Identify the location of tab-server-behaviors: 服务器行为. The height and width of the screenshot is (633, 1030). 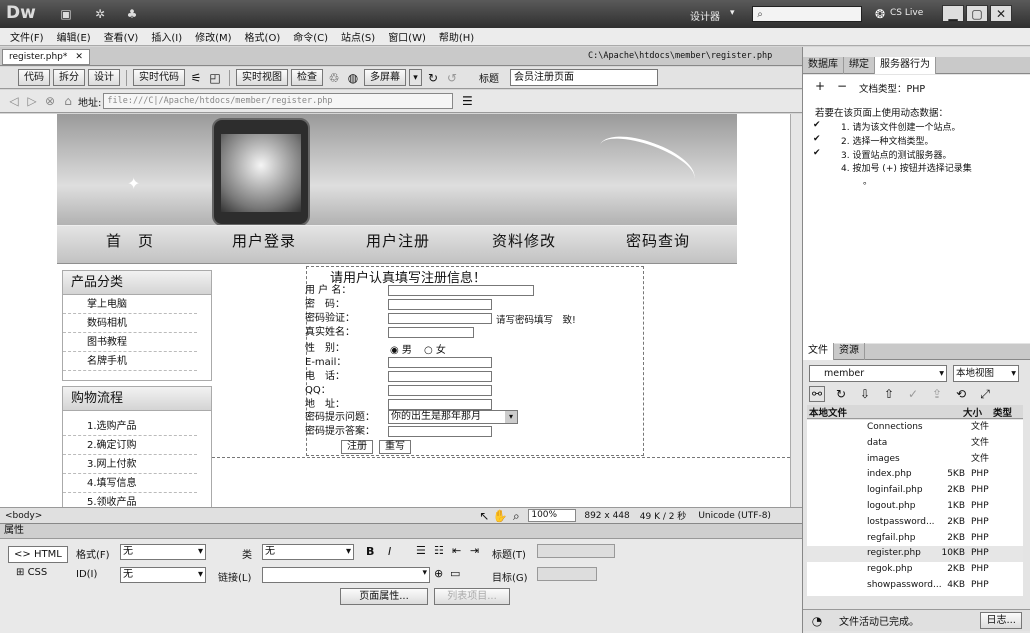
(905, 65).